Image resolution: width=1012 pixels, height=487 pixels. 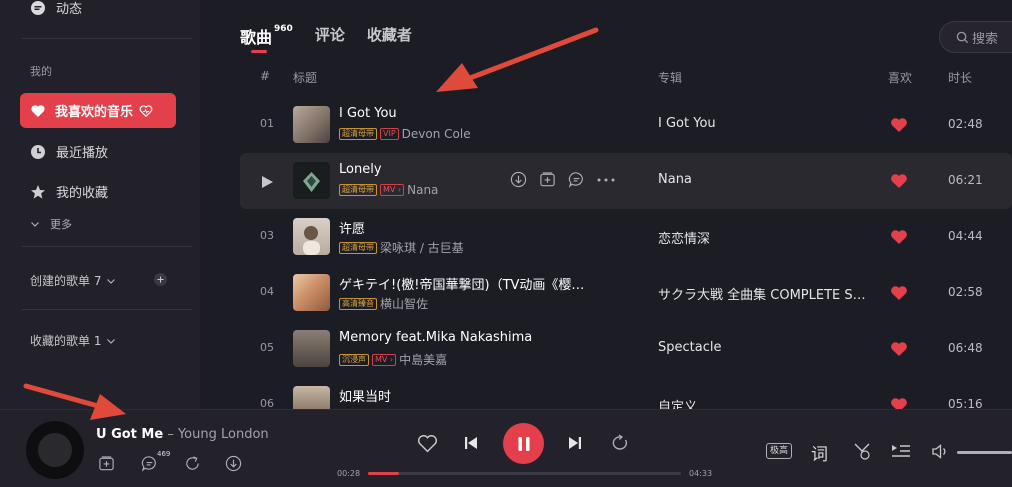 I want to click on now-playing-cover, so click(x=55, y=450).